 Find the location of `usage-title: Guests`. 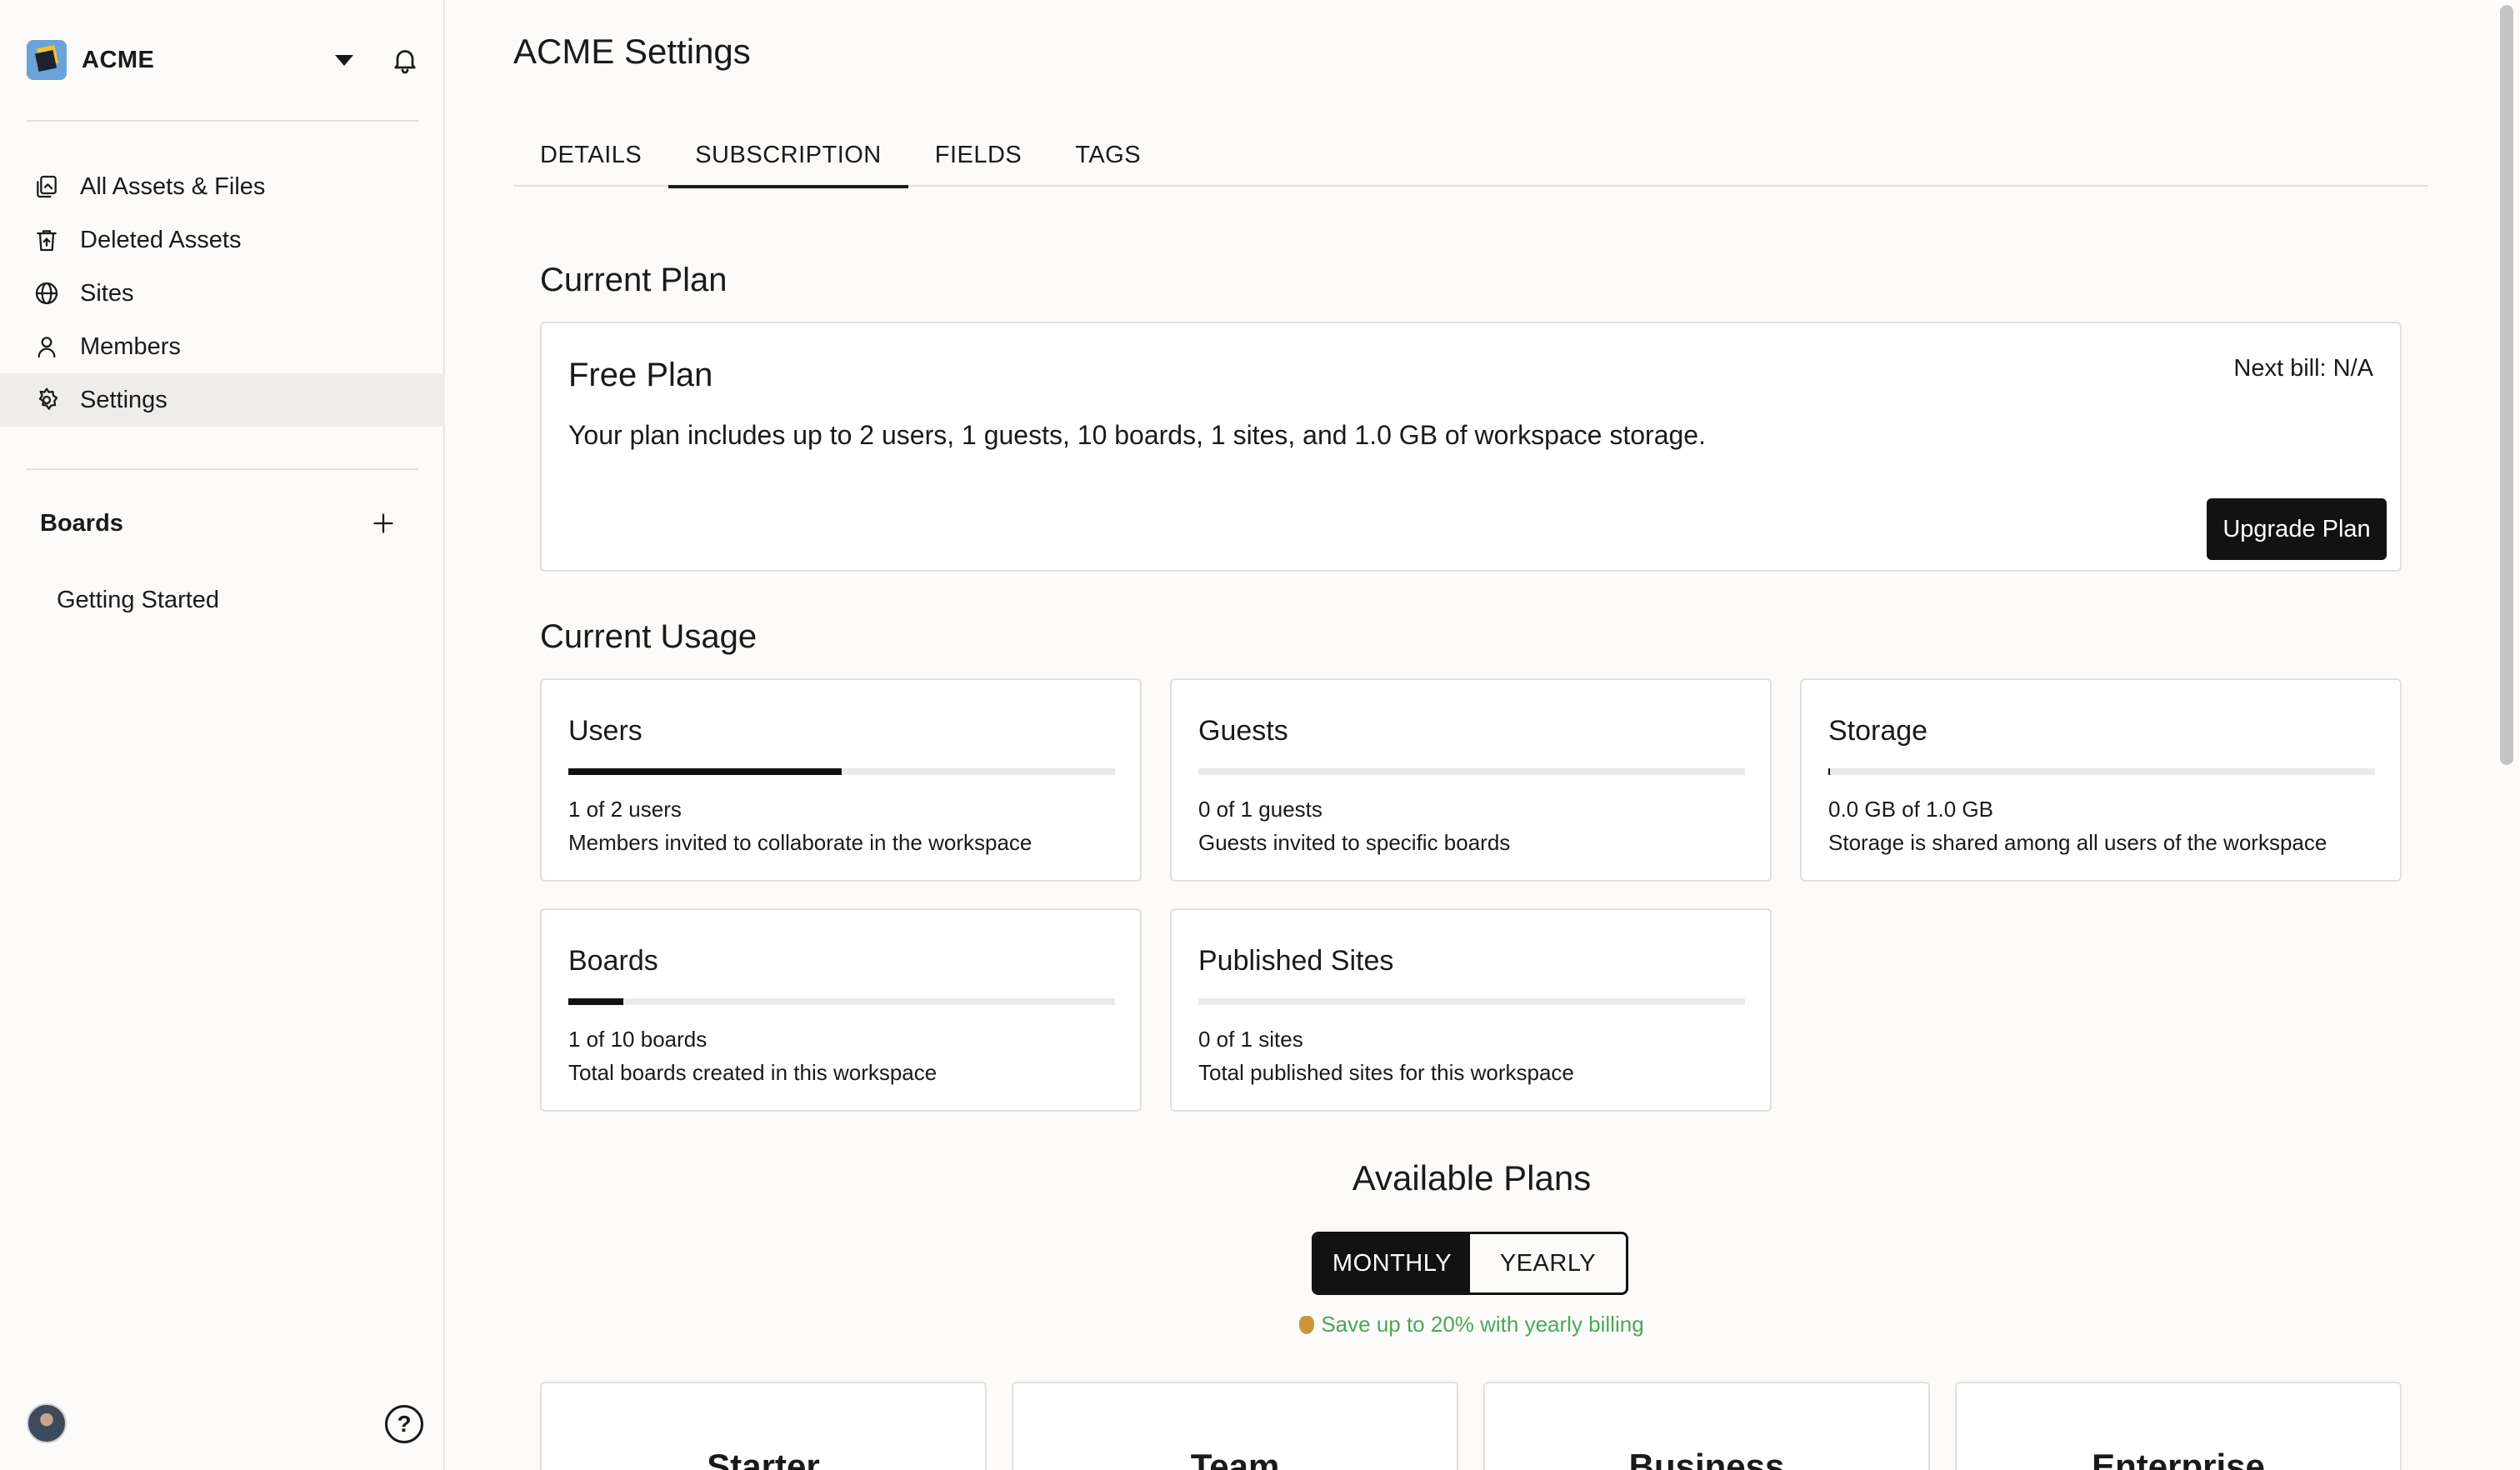

usage-title: Guests is located at coordinates (1243, 731).